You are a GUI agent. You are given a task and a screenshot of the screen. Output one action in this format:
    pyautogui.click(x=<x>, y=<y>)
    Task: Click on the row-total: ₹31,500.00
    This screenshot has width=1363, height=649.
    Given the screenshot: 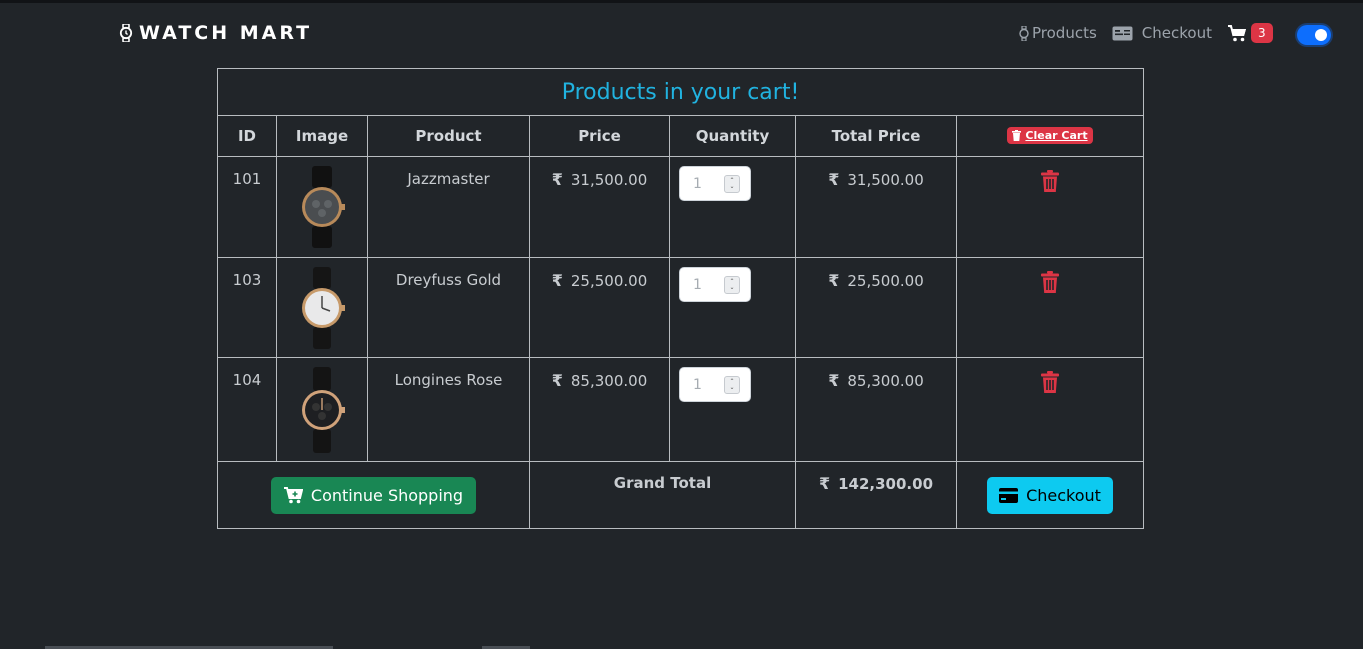 What is the action you would take?
    pyautogui.click(x=876, y=207)
    